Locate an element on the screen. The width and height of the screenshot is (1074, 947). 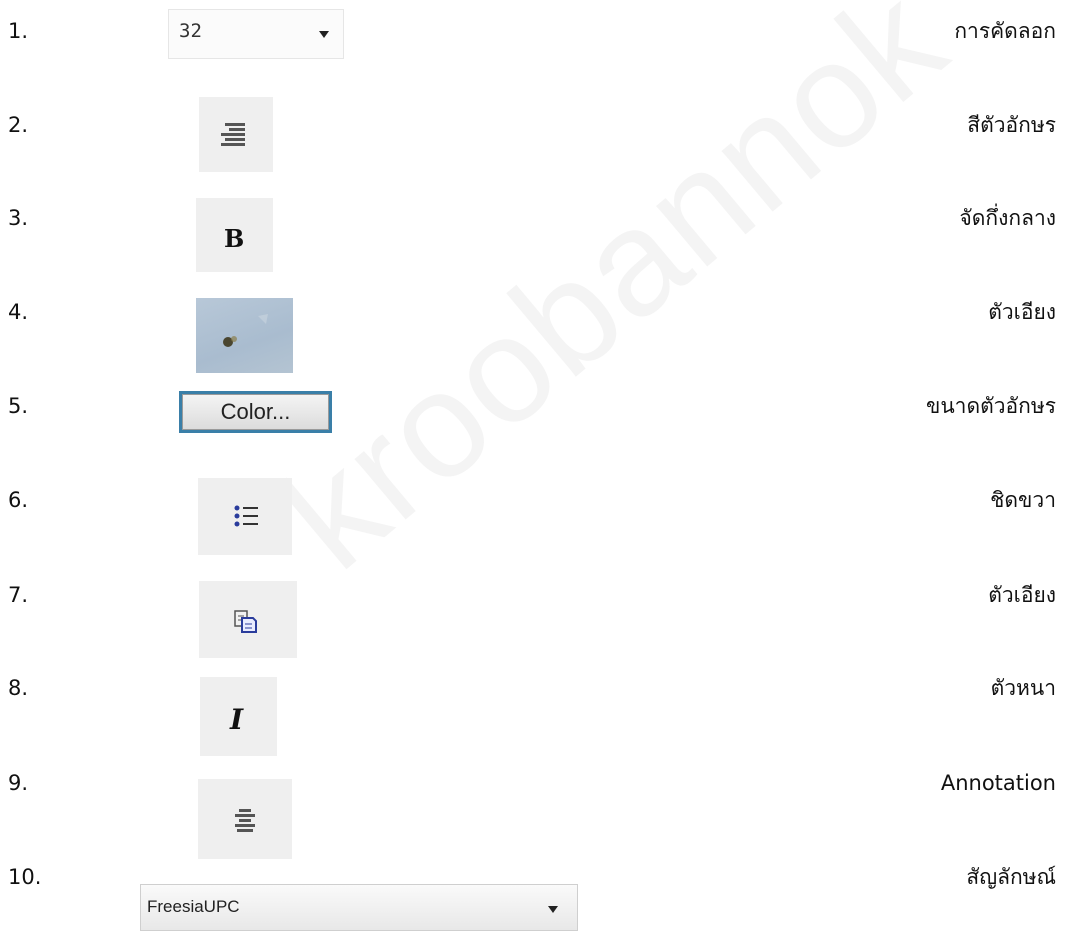
row-label-9: Annotation is located at coordinates (998, 783).